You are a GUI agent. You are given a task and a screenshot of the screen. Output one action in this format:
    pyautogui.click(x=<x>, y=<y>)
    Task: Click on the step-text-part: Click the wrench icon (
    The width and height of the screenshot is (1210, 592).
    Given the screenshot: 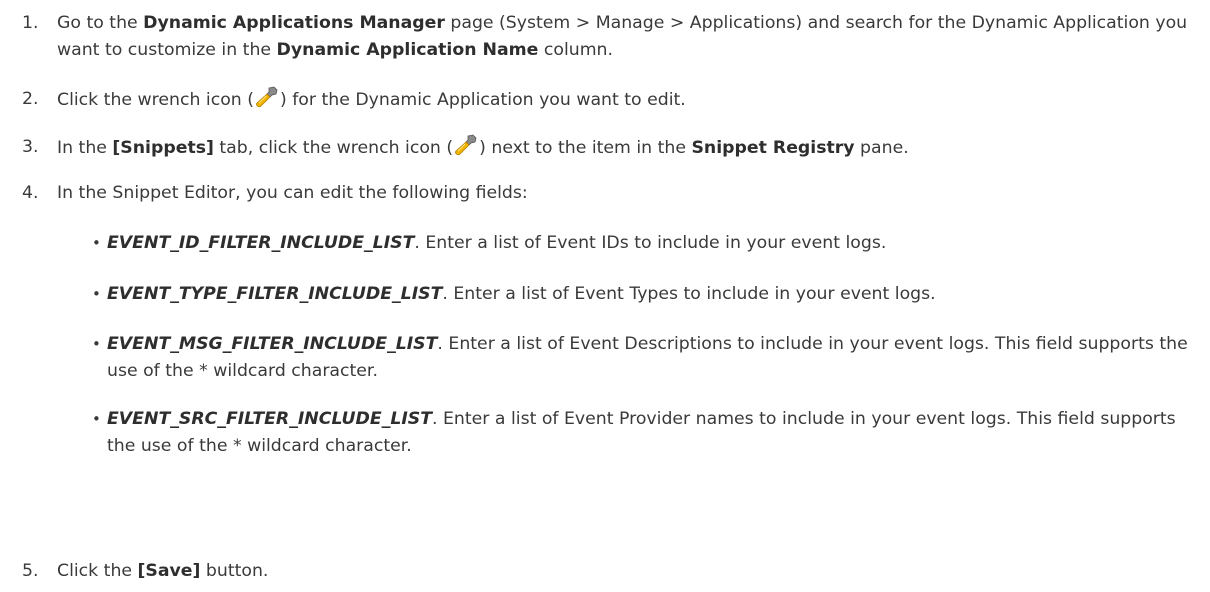 What is the action you would take?
    pyautogui.click(x=155, y=100)
    